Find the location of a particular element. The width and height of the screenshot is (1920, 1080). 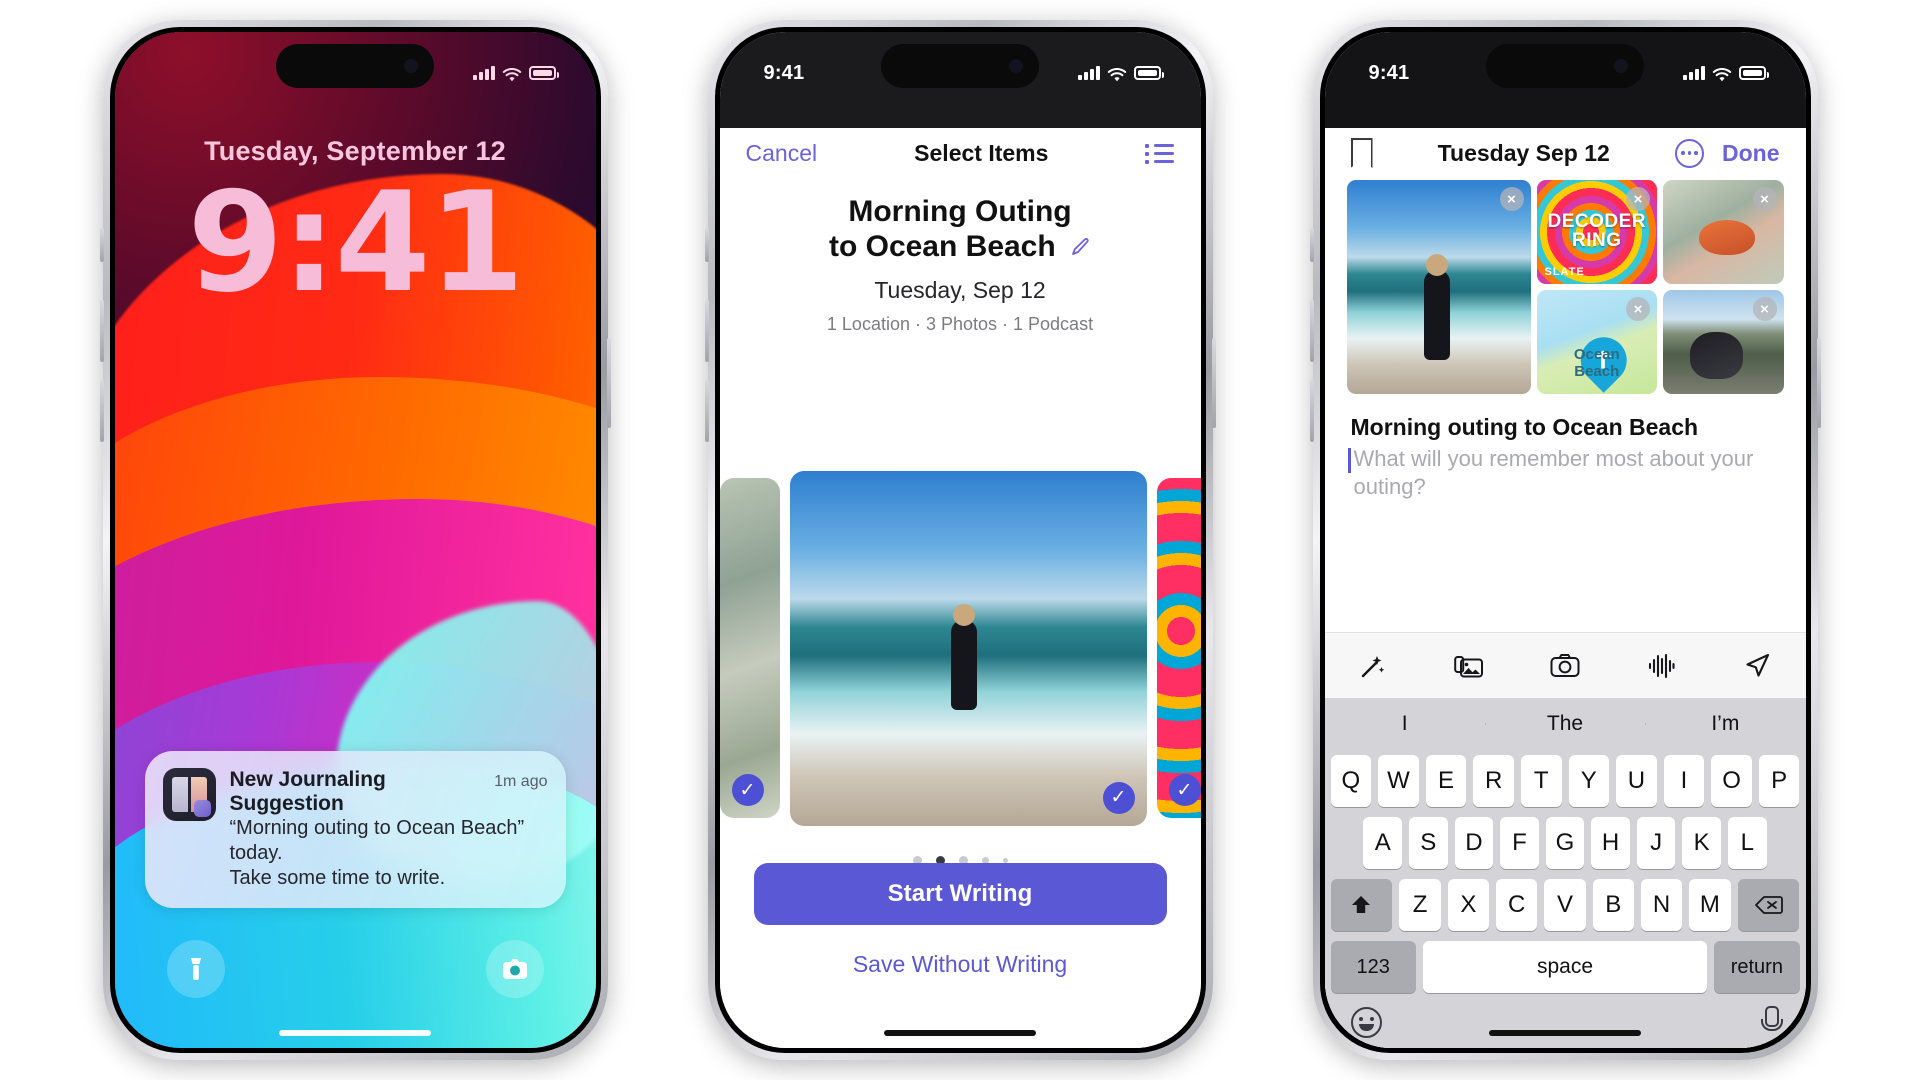

ellipsis-circle-icon is located at coordinates (1689, 153).